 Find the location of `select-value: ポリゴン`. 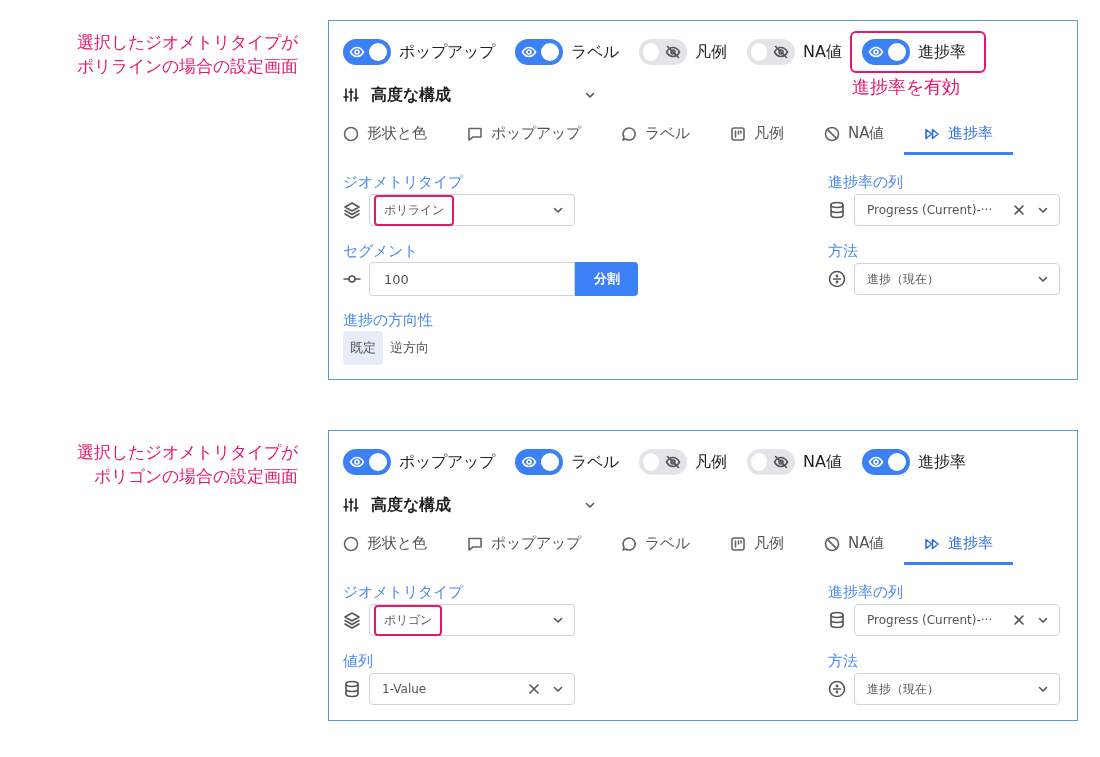

select-value: ポリゴン is located at coordinates (408, 620).